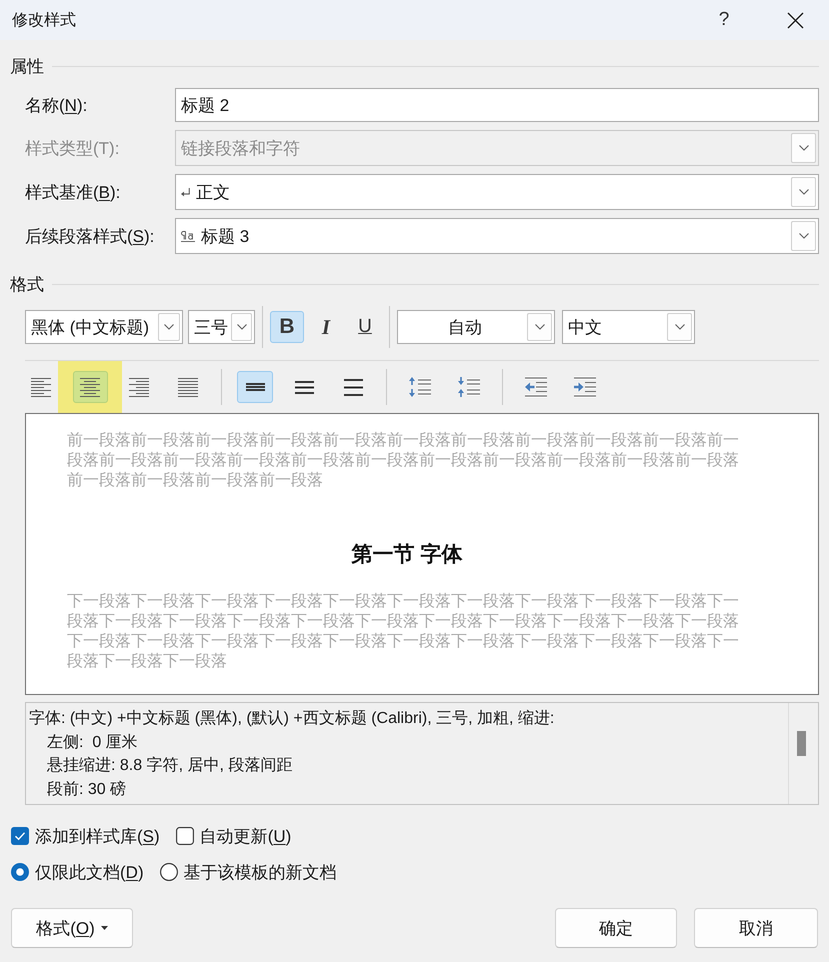 The height and width of the screenshot is (962, 829). Describe the element at coordinates (536, 387) in the screenshot. I see `decrease-indent-icon` at that location.